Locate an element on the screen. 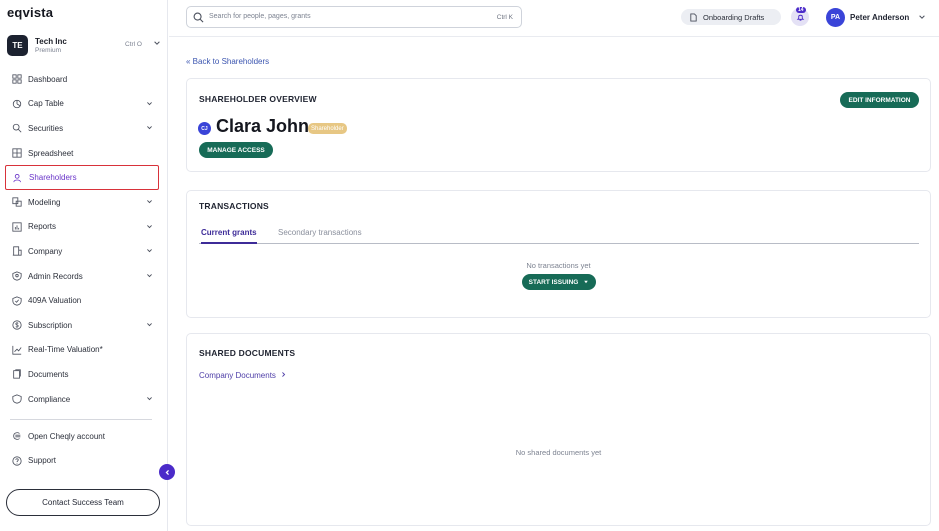  sidebar-item-dashboard: Dashboard is located at coordinates (82, 79).